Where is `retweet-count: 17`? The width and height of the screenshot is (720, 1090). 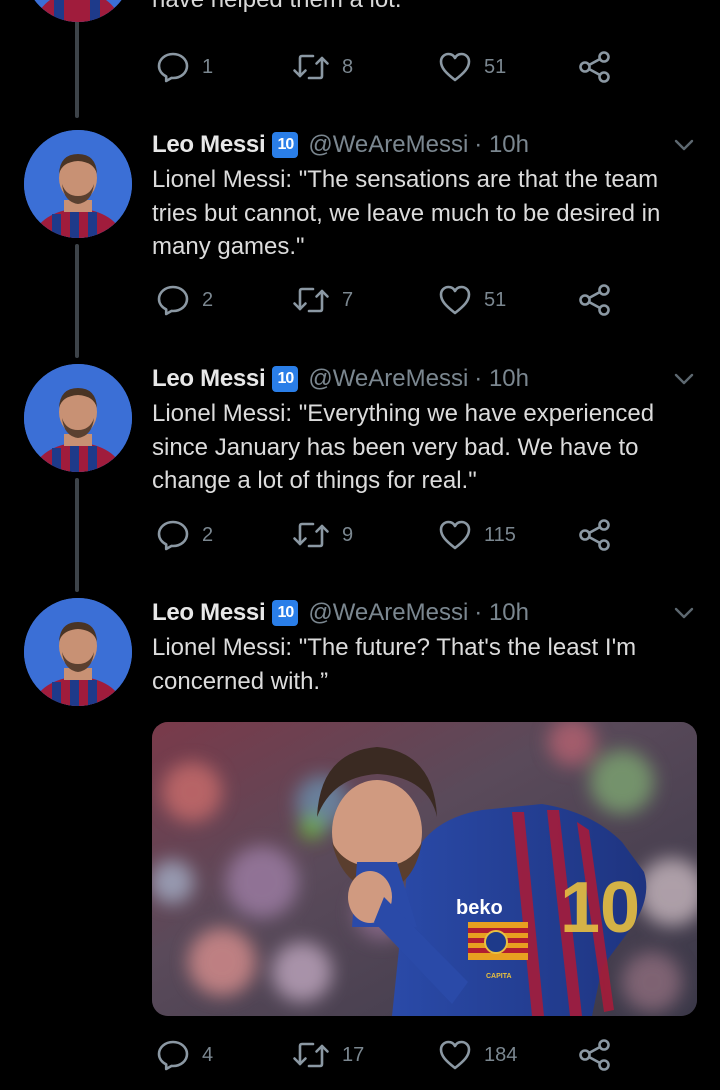
retweet-count: 17 is located at coordinates (353, 1054).